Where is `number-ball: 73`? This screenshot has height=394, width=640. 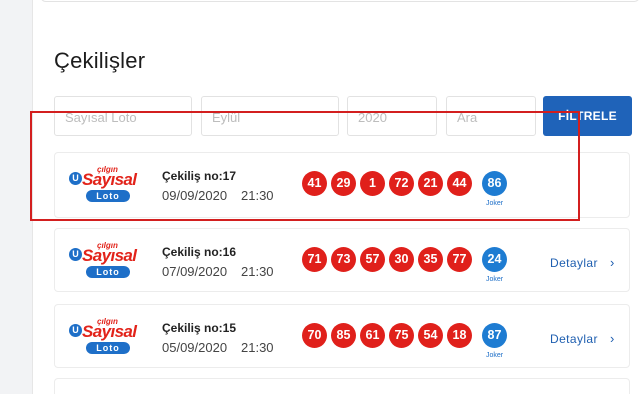
number-ball: 73 is located at coordinates (343, 259).